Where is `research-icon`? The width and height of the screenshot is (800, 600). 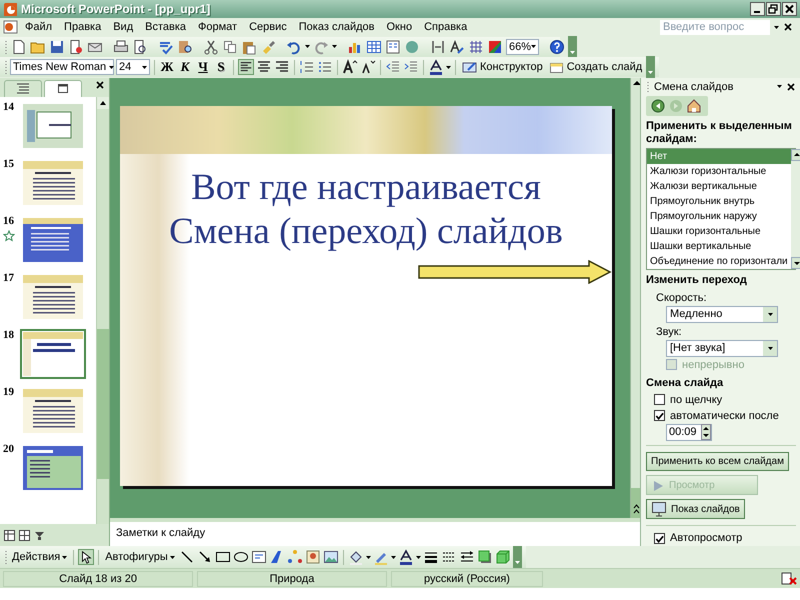 research-icon is located at coordinates (185, 46).